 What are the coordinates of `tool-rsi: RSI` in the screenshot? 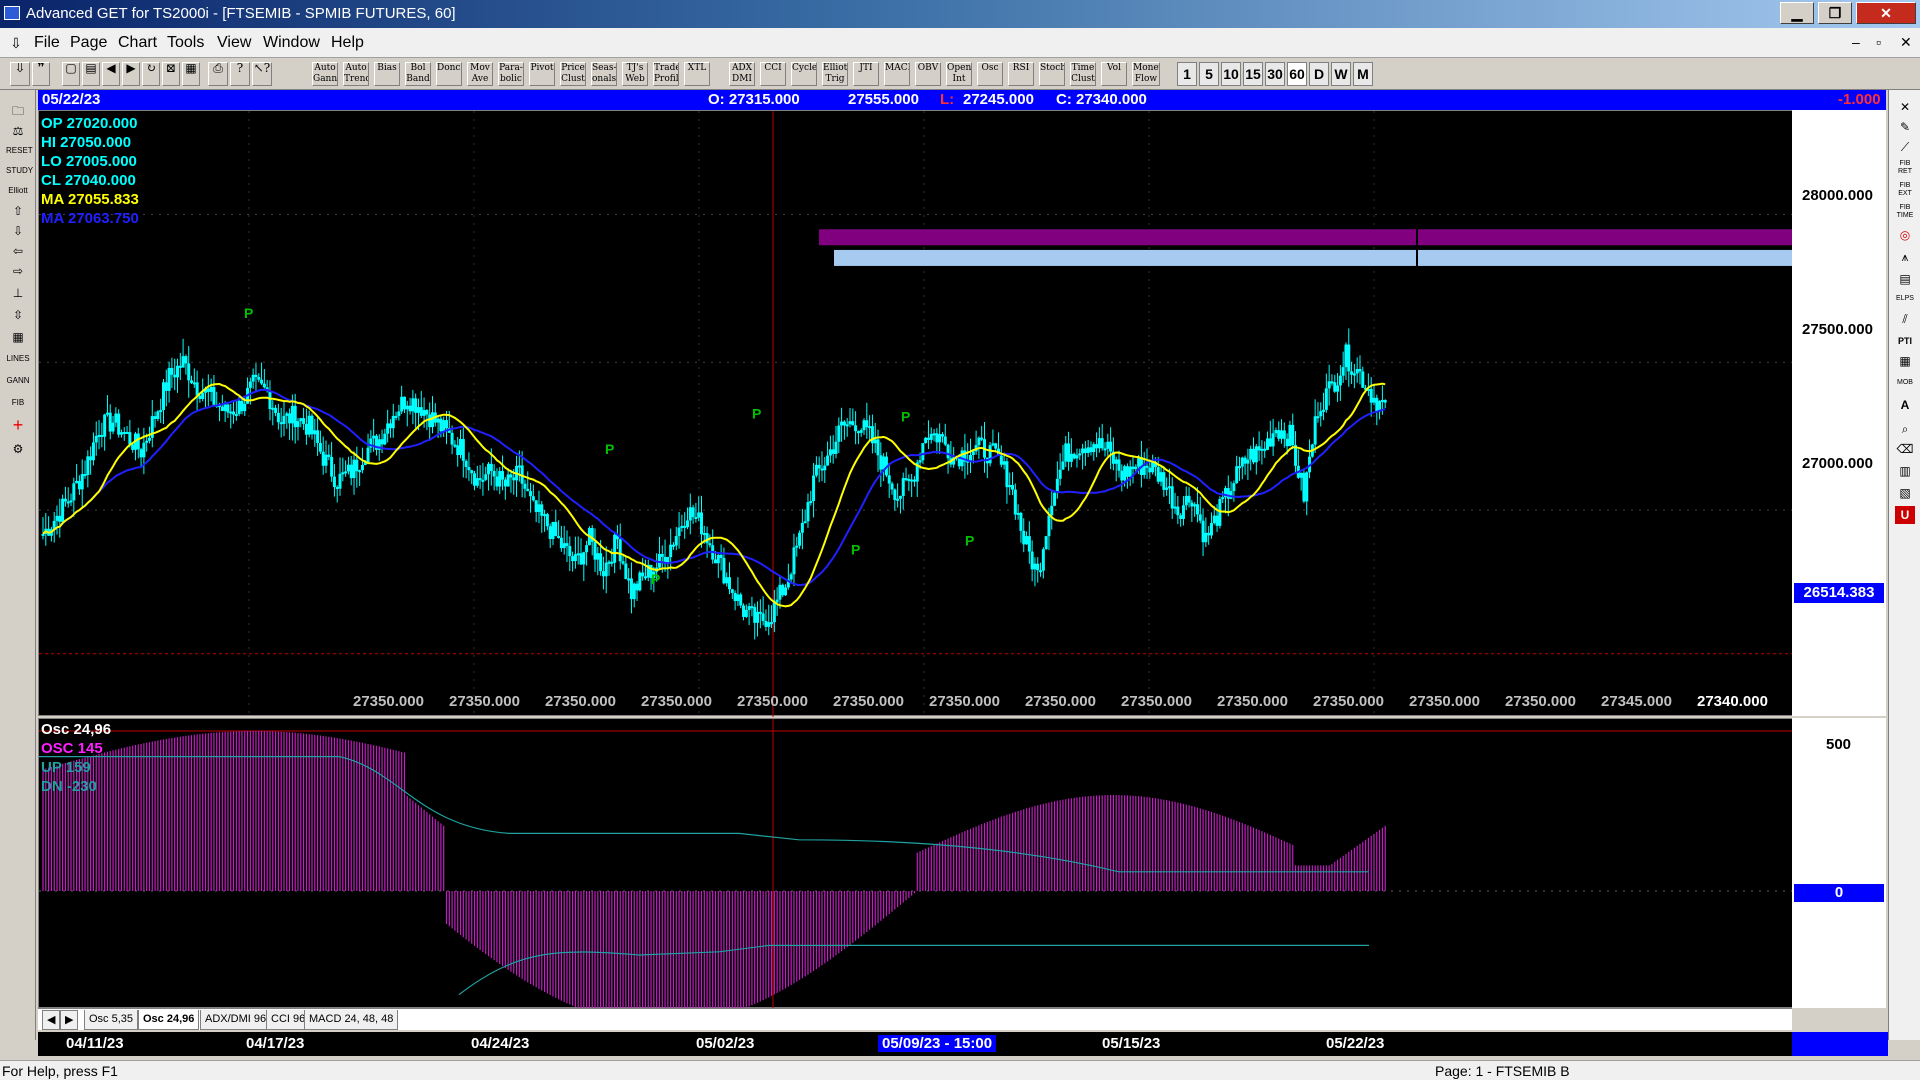 It's located at (1021, 74).